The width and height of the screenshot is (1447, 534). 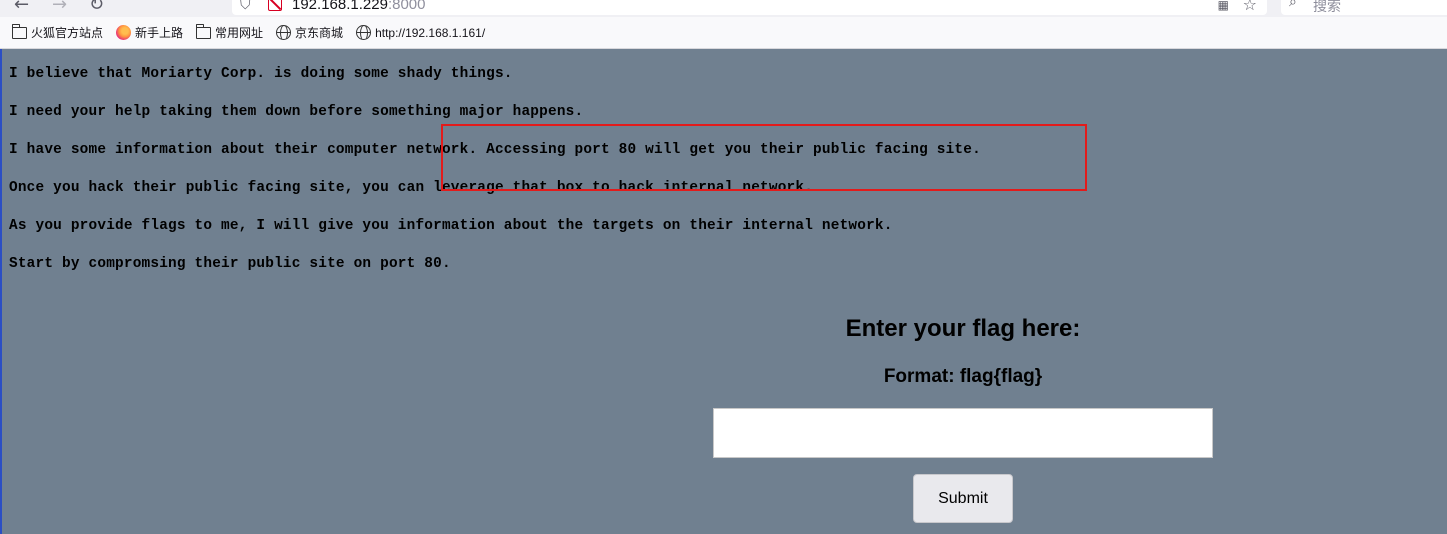 I want to click on bookmark-label: 新手上路, so click(x=159, y=33).